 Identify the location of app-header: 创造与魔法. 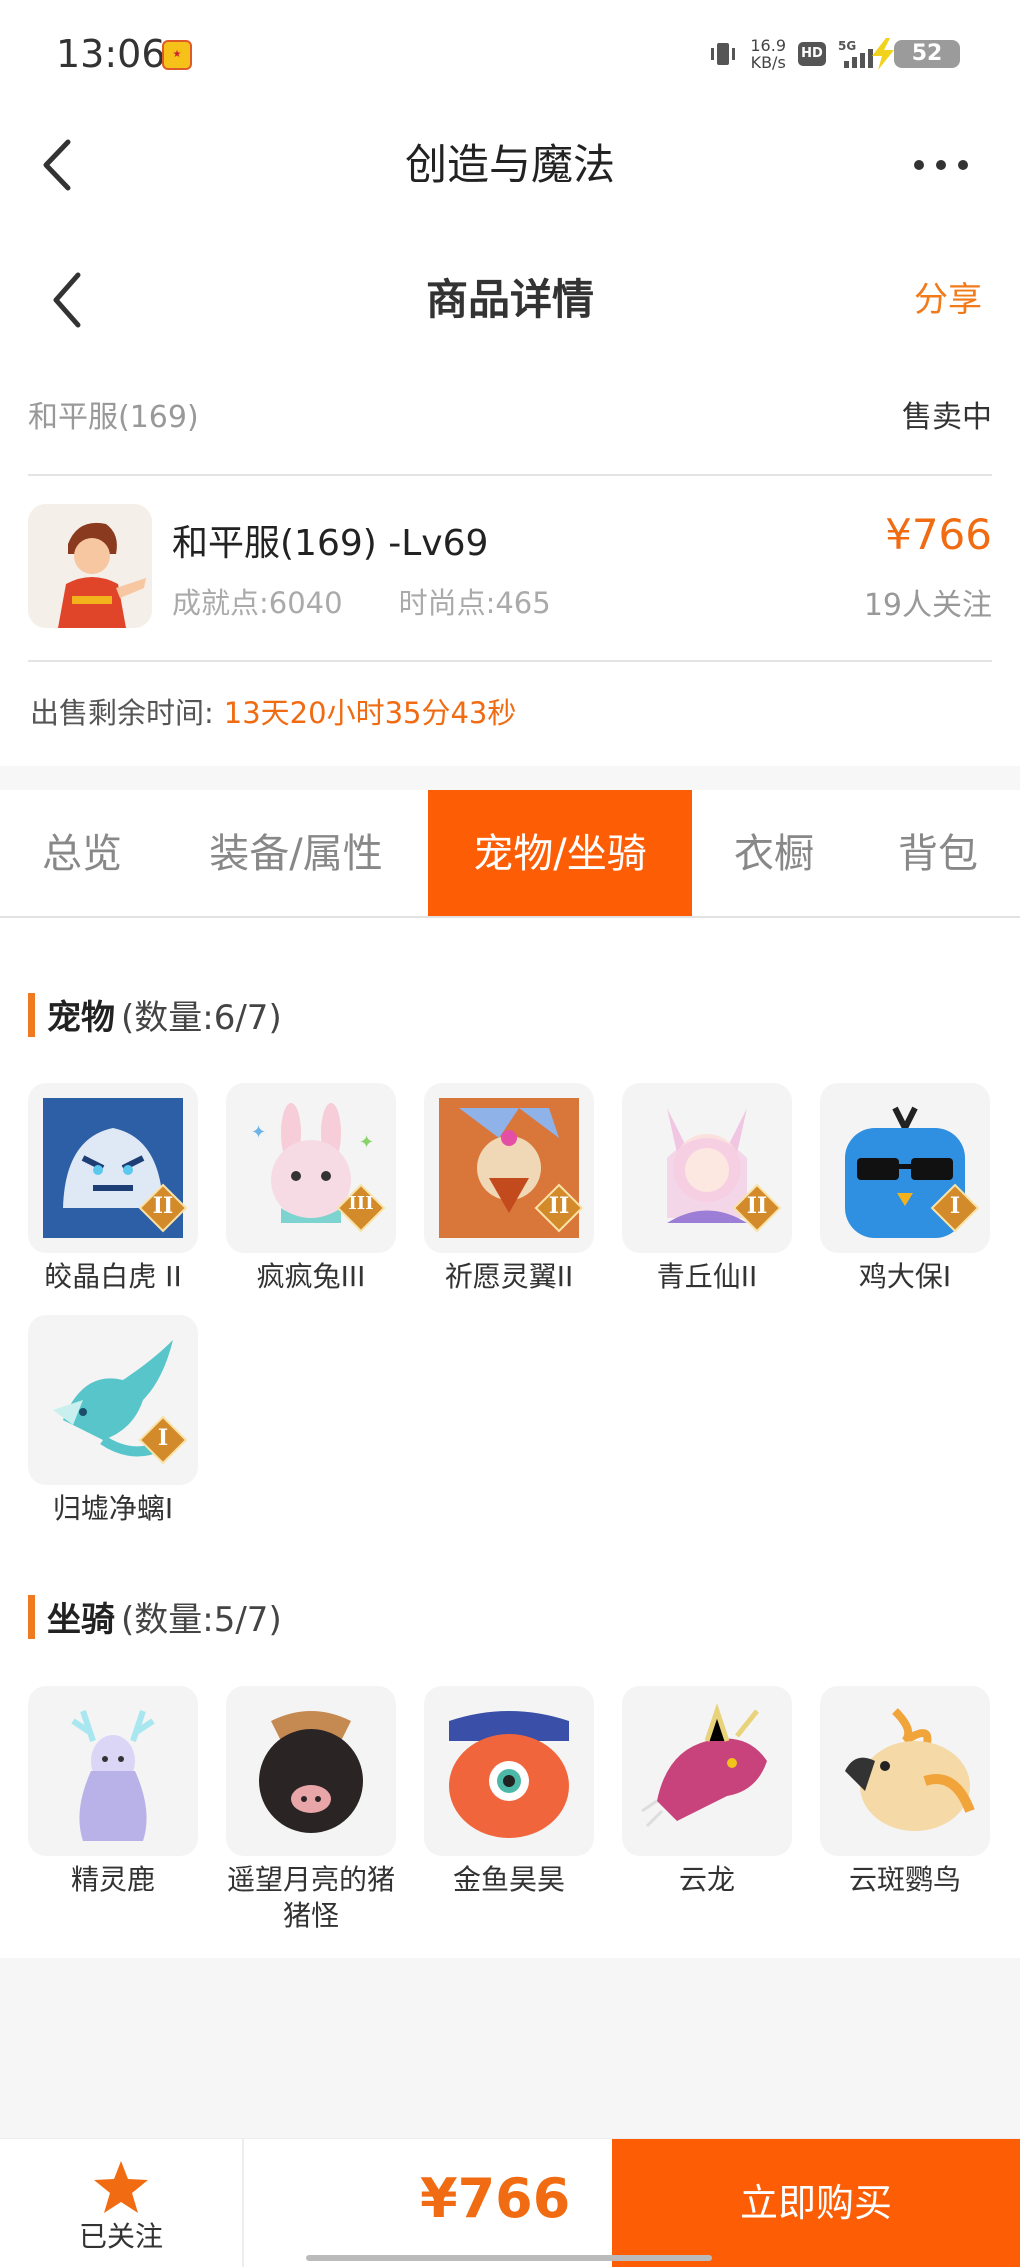
(510, 175).